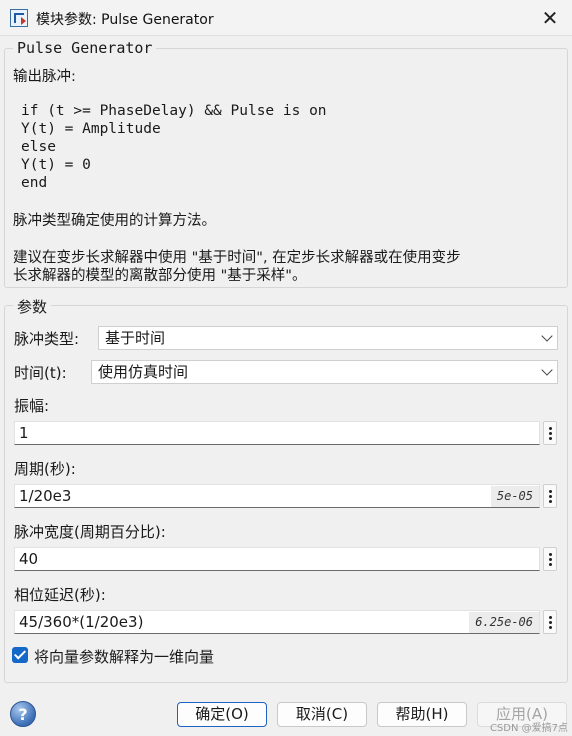 The height and width of the screenshot is (736, 572). I want to click on pulse-width-label: 脉冲宽度(周期百分比):, so click(90, 532).